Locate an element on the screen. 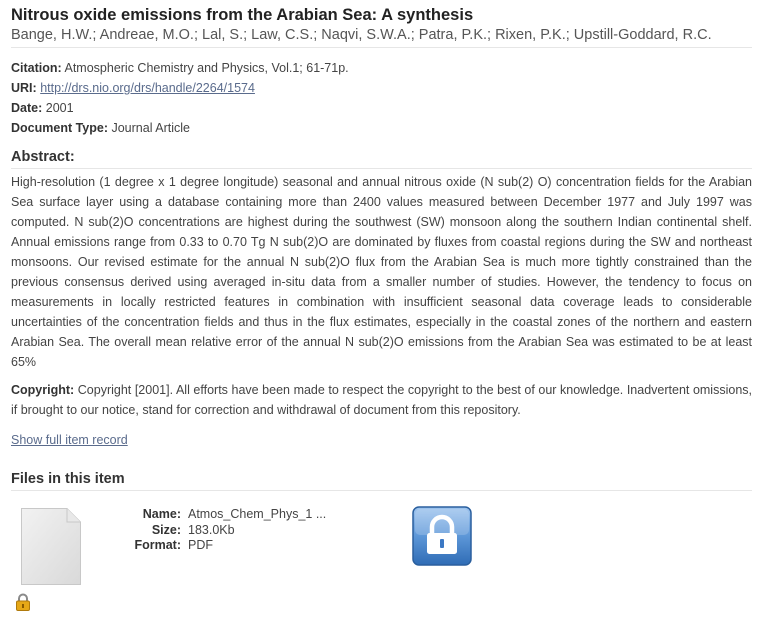 This screenshot has width=759, height=624. file-size-row: Size: 183.0Kb is located at coordinates (216, 531).